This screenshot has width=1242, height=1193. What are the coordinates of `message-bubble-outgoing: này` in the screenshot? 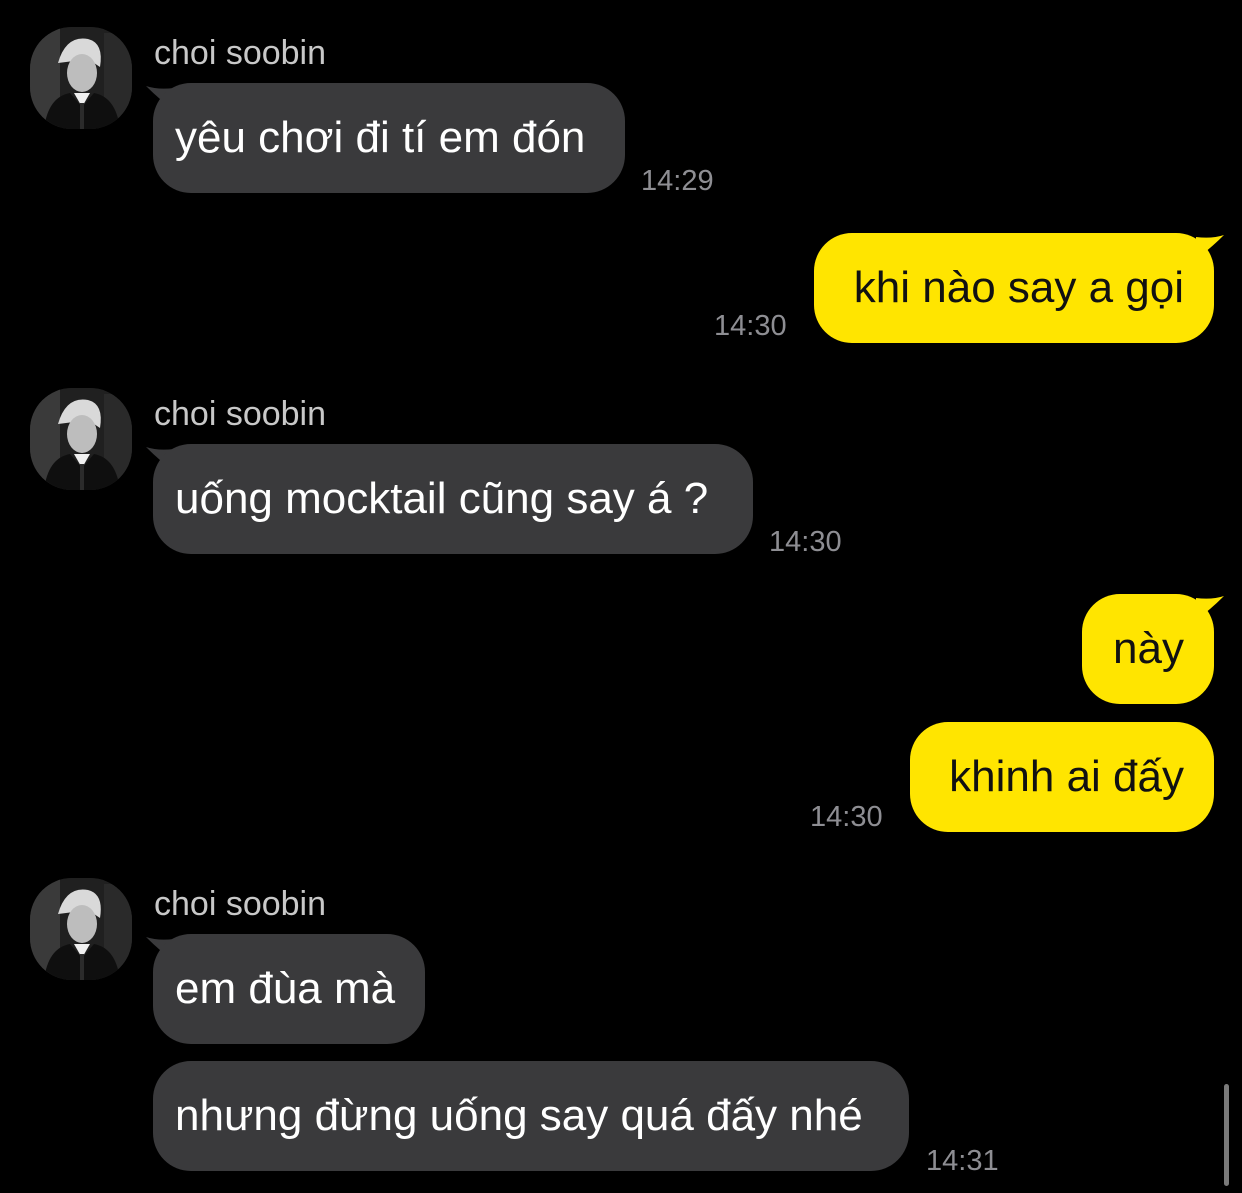 It's located at (1148, 649).